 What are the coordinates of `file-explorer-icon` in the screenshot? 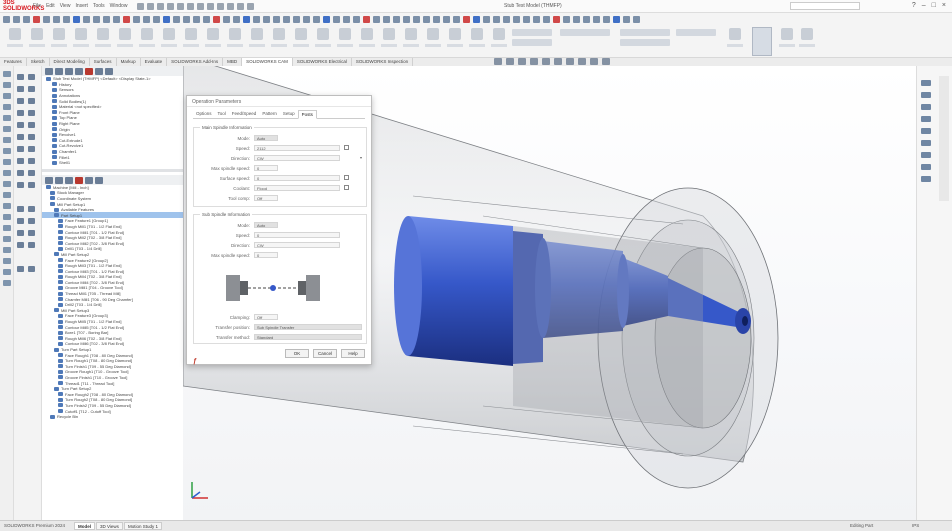 It's located at (926, 107).